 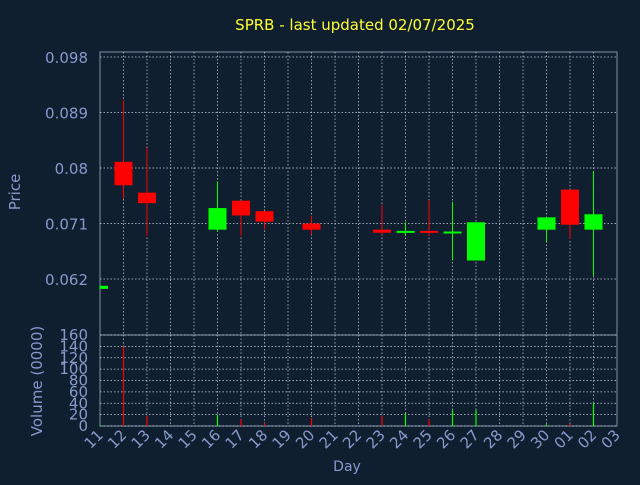 What do you see at coordinates (66, 58) in the screenshot?
I see `price-tick-label: 0.098` at bounding box center [66, 58].